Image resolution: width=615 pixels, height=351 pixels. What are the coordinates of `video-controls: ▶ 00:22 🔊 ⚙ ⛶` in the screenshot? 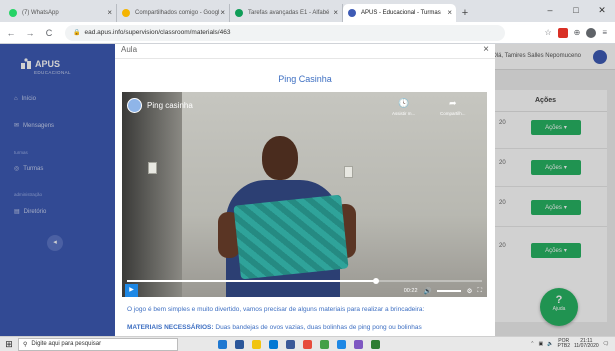 It's located at (304, 290).